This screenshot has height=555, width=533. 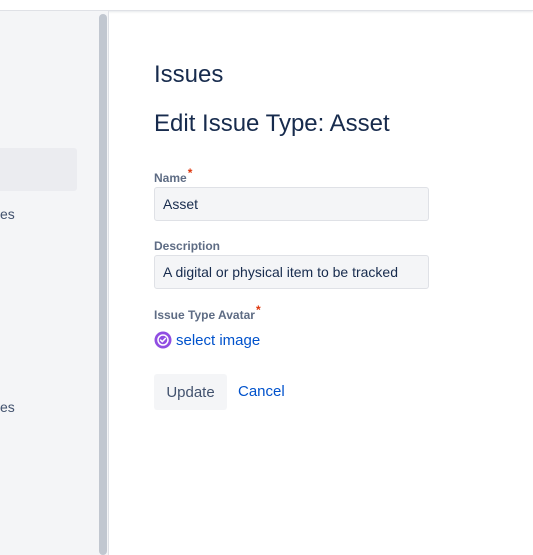 What do you see at coordinates (108, 283) in the screenshot?
I see `sidebar-divider` at bounding box center [108, 283].